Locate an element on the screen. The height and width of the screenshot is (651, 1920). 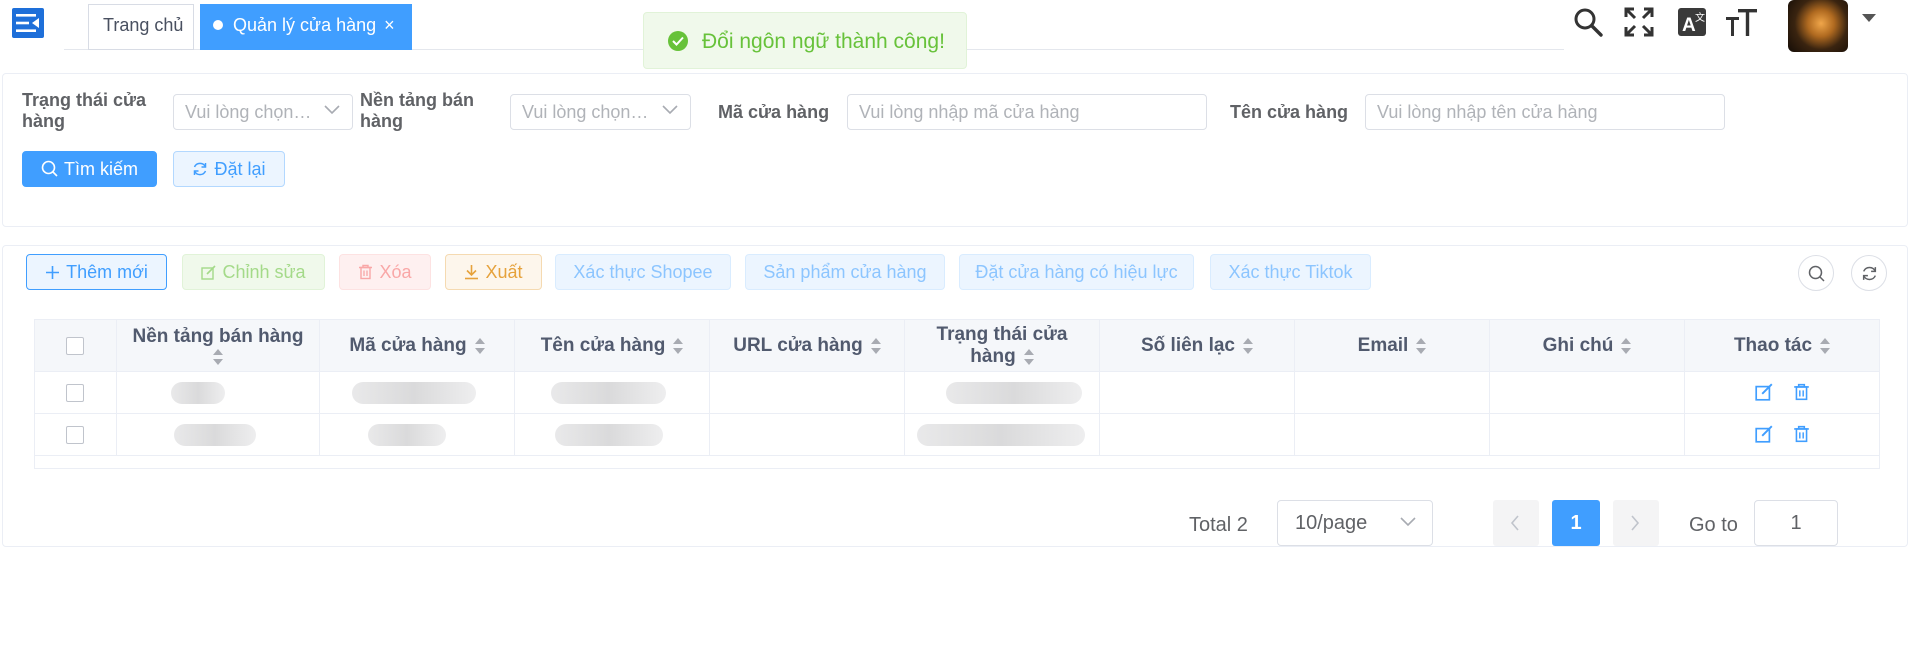
button-label: Đặt cửa hàng có hiệu lực is located at coordinates (1076, 272).